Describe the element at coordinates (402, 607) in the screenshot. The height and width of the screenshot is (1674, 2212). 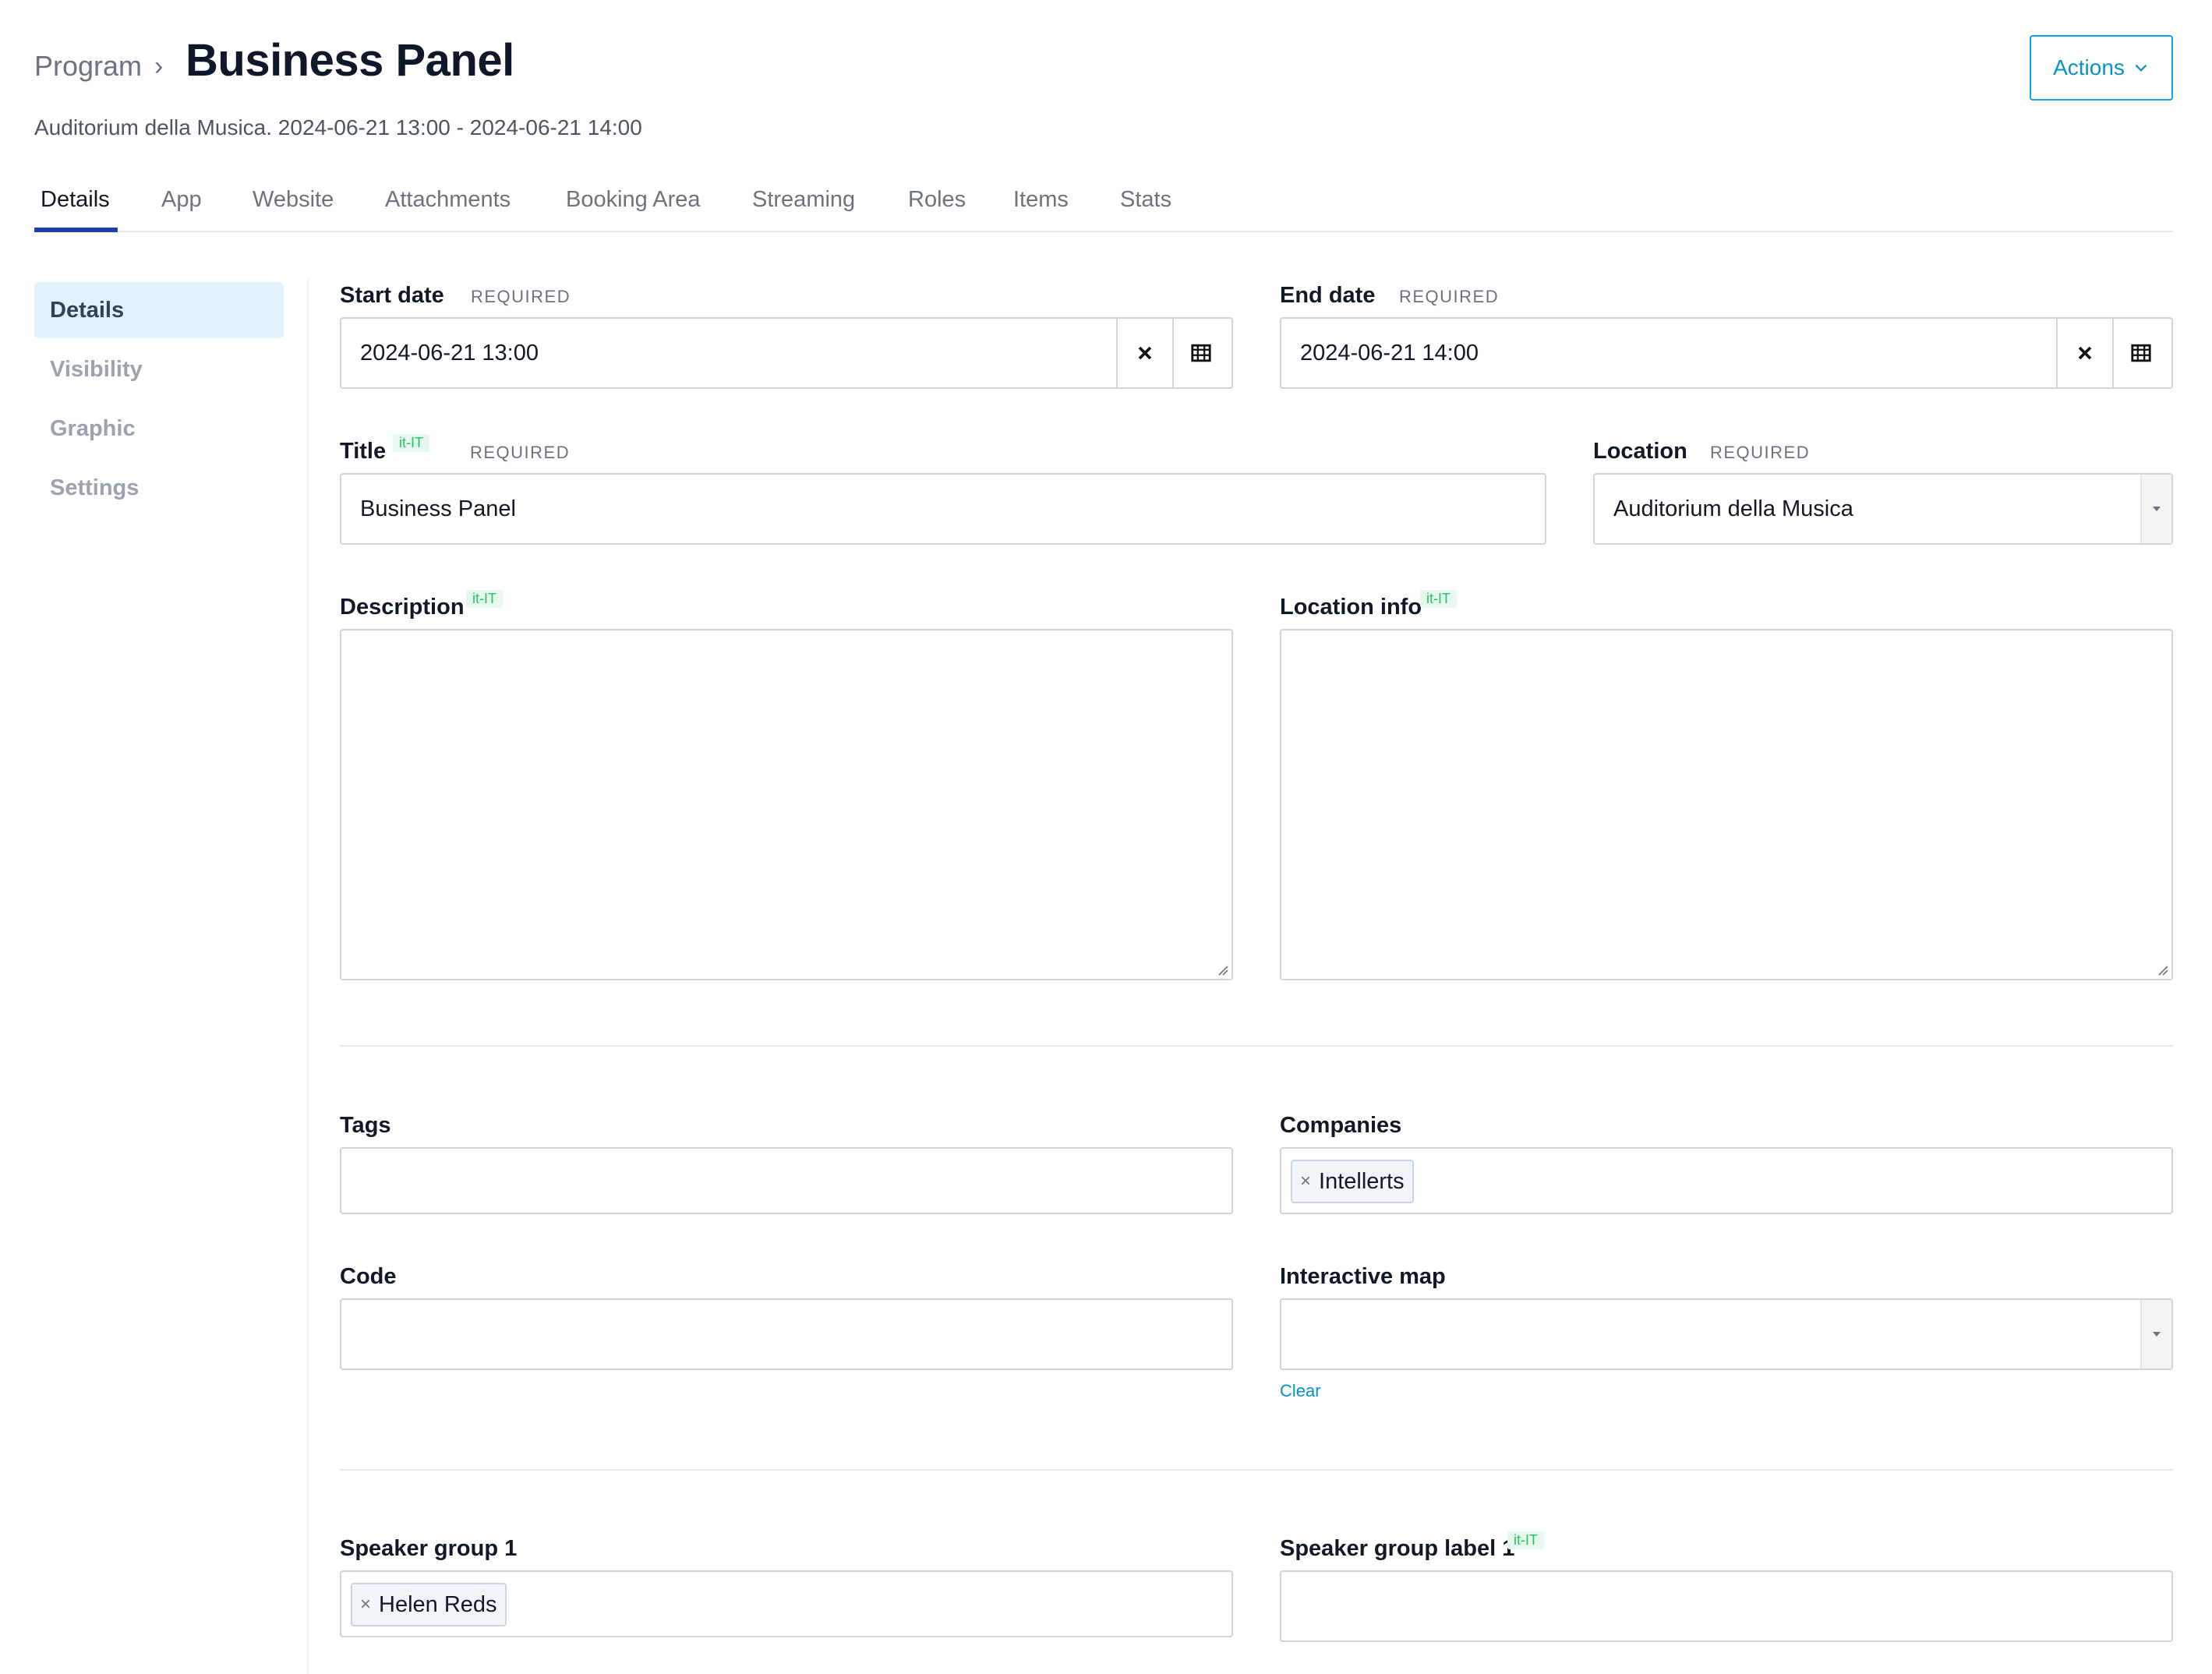
I see `description-label: Description` at that location.